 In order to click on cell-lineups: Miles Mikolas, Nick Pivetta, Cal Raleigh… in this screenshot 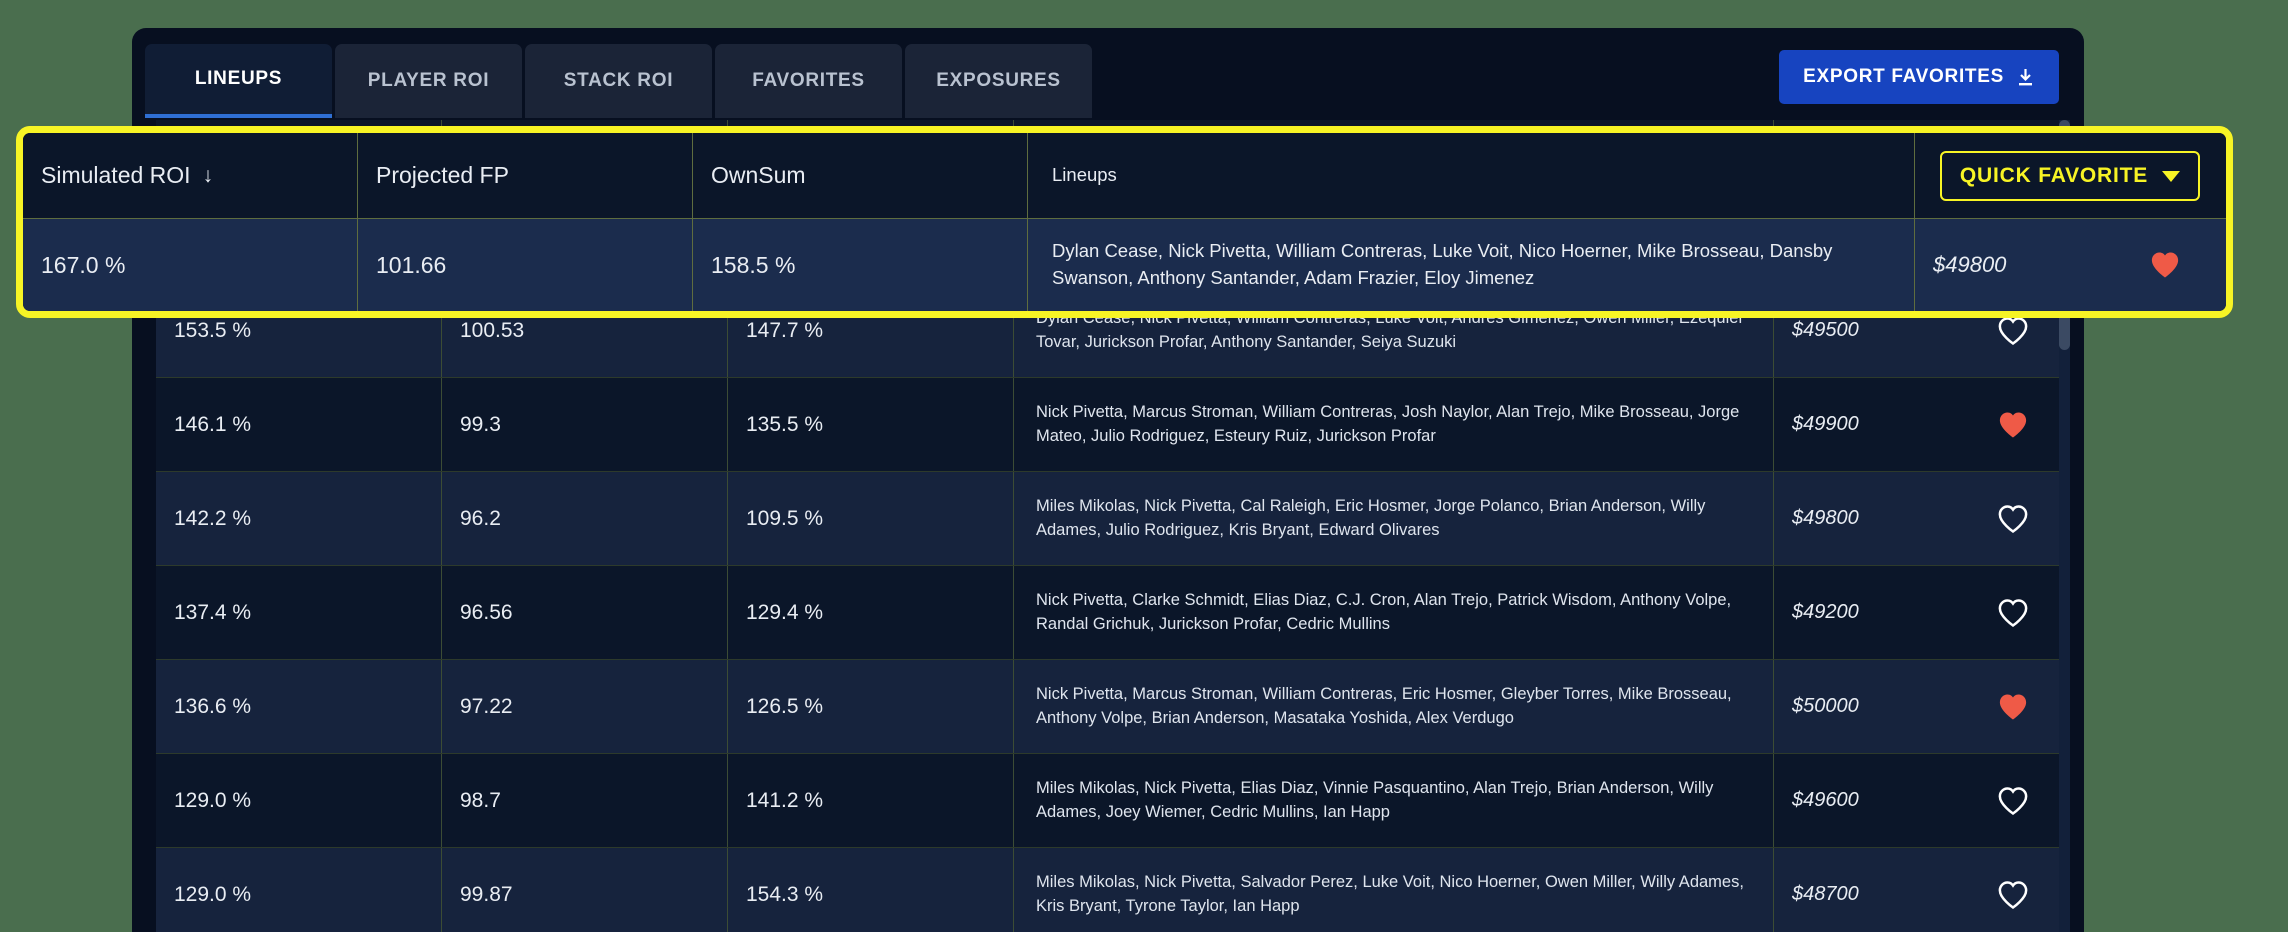, I will do `click(1394, 518)`.